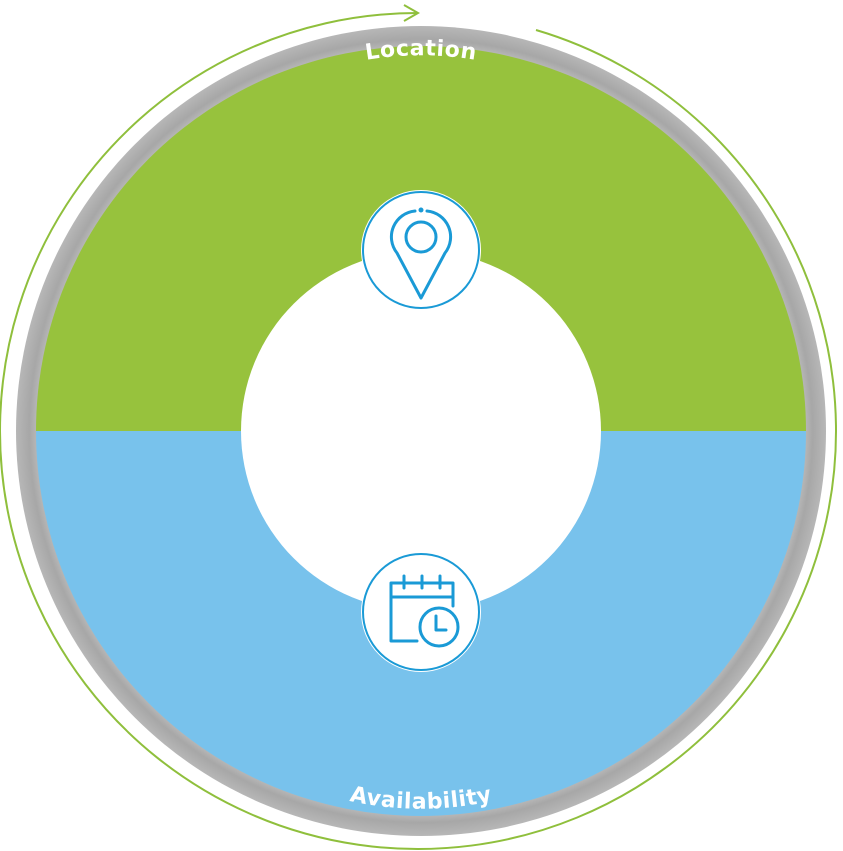 The height and width of the screenshot is (851, 843). What do you see at coordinates (421, 612) in the screenshot?
I see `availability-badge` at bounding box center [421, 612].